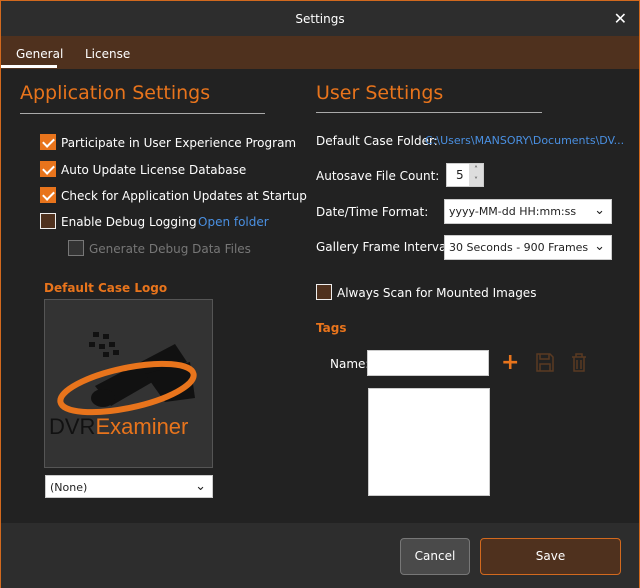 This screenshot has height=588, width=640. What do you see at coordinates (48, 195) in the screenshot?
I see `check-updates-checkbox` at bounding box center [48, 195].